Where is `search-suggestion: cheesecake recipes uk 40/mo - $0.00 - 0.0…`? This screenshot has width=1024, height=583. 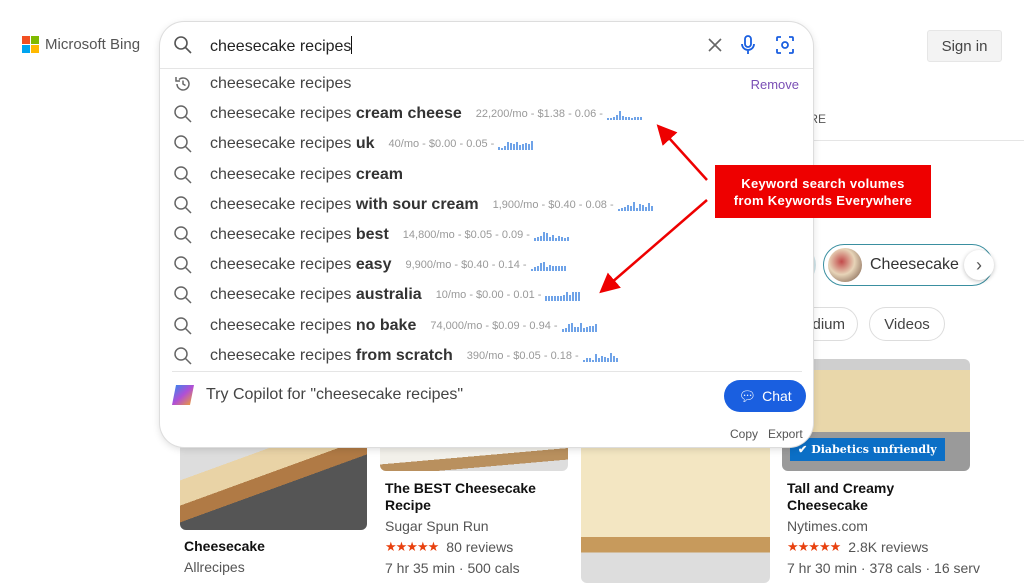 search-suggestion: cheesecake recipes uk 40/mo - $0.00 - 0.0… is located at coordinates (486, 144).